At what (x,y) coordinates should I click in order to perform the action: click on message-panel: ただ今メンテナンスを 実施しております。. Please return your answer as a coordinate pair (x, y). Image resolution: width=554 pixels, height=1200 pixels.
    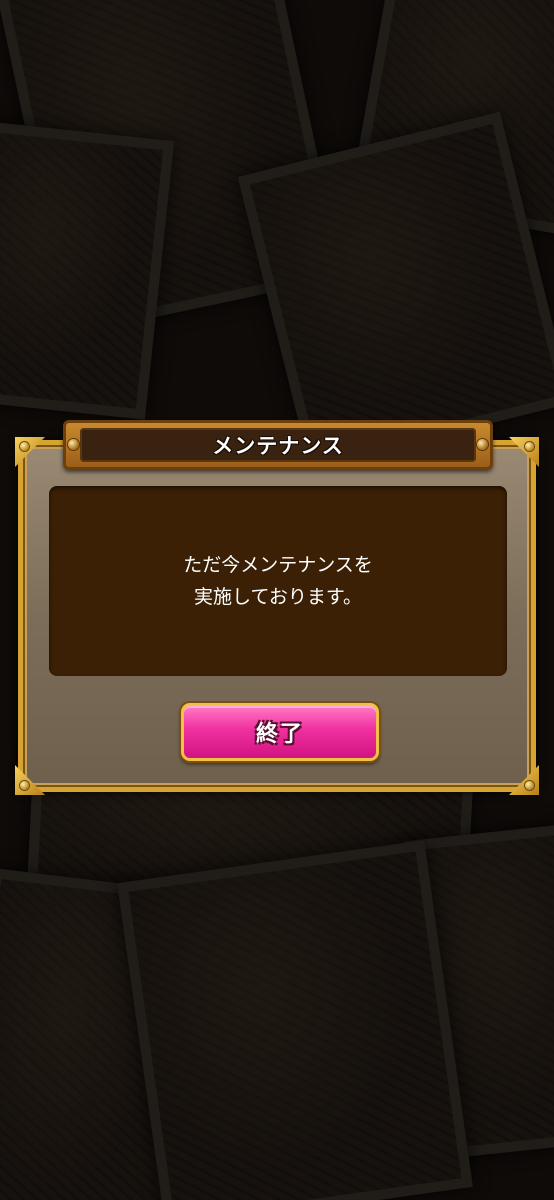
    Looking at the image, I should click on (278, 581).